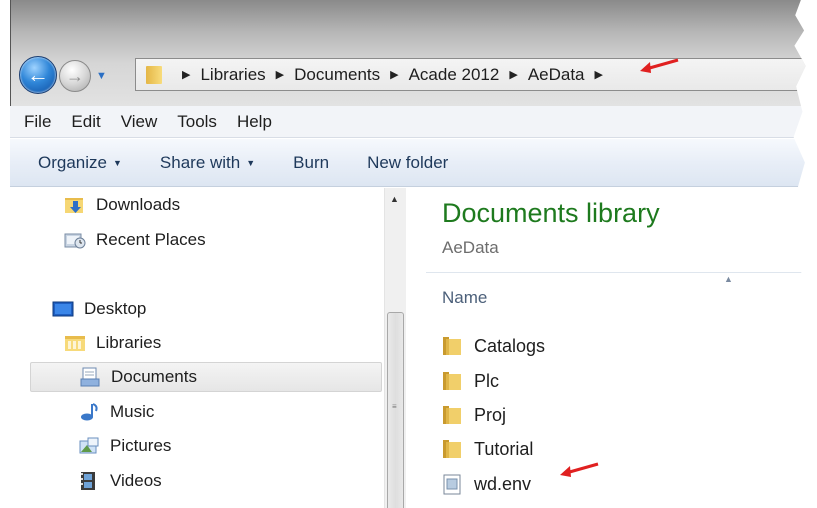 This screenshot has width=817, height=508. What do you see at coordinates (90, 377) in the screenshot?
I see `documents-library-icon` at bounding box center [90, 377].